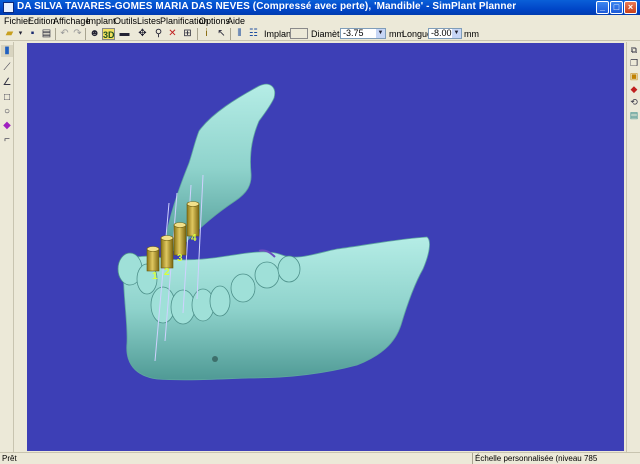 The image size is (640, 464). I want to click on right-toolbox: ⧉ ❐ ▣ ◆ ⟲ ▤, so click(633, 247).